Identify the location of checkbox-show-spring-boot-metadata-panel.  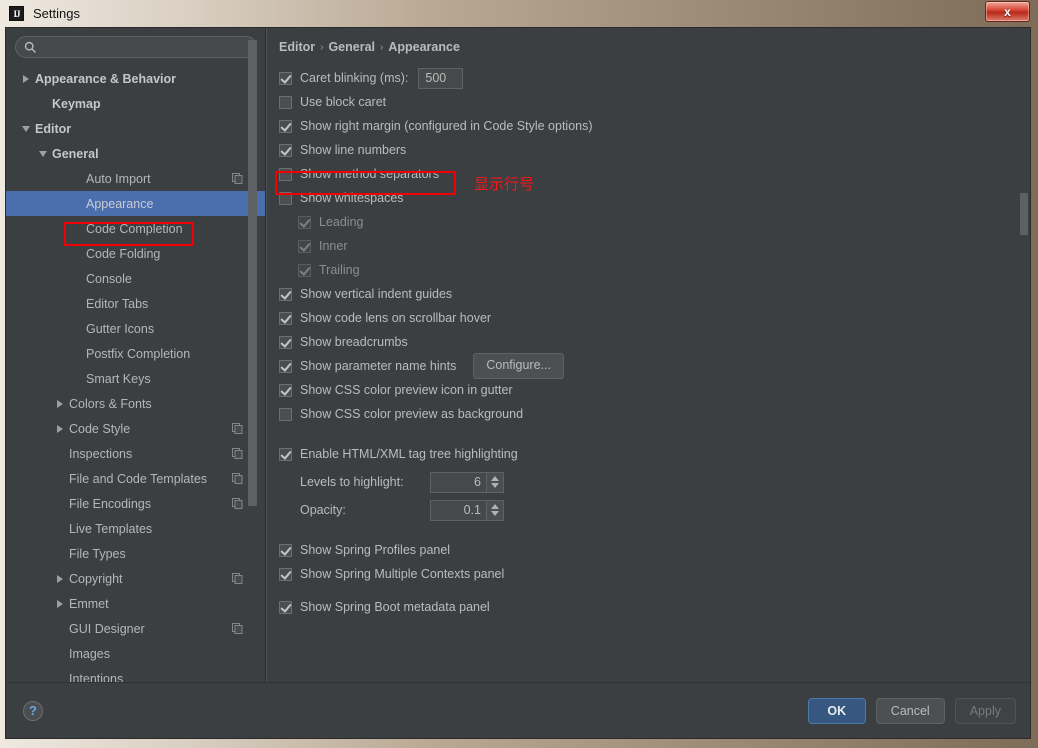
(285, 607).